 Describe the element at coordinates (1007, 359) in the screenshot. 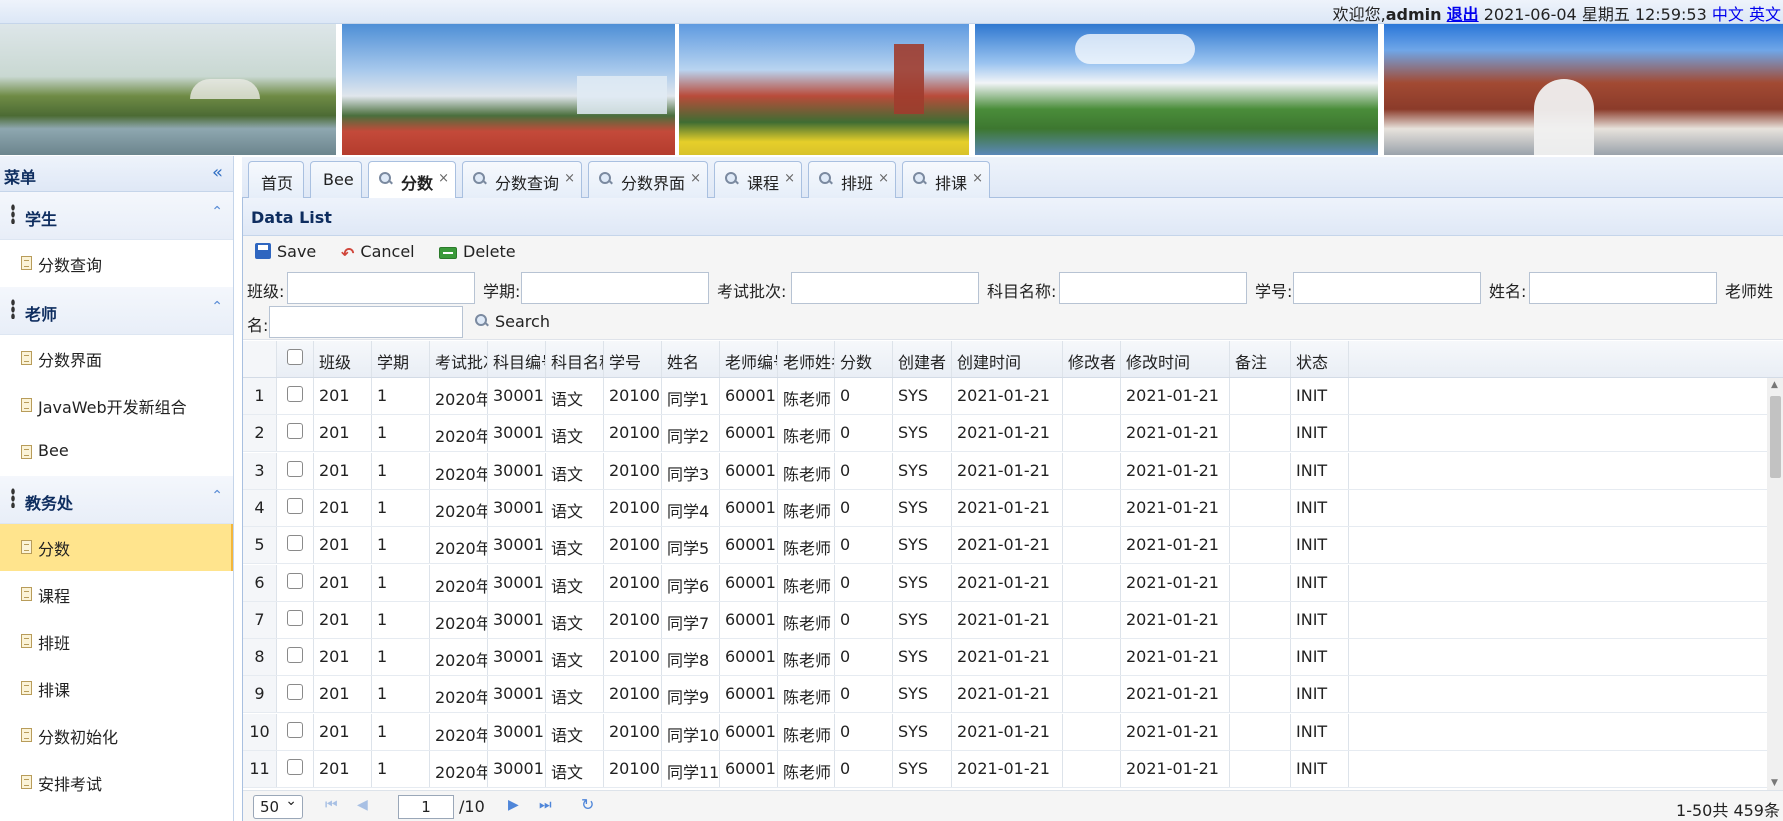

I see `column-header-created-time: 创建时间` at that location.